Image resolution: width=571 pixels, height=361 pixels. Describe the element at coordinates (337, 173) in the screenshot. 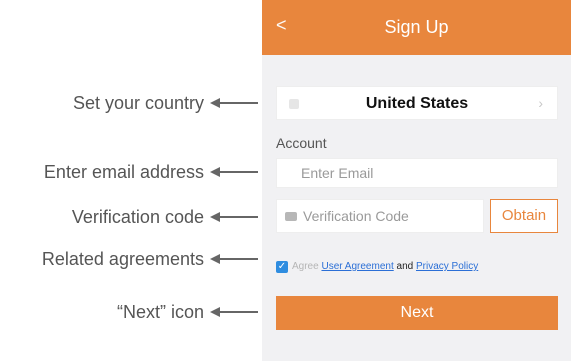

I see `email-placeholder: Enter Email` at that location.